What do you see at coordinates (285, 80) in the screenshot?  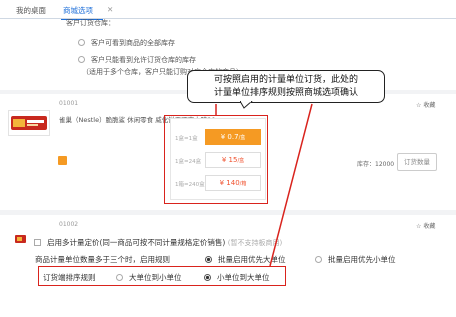 I see `callout-line-1: 可按照启用的计量单位订货，此处的` at bounding box center [285, 80].